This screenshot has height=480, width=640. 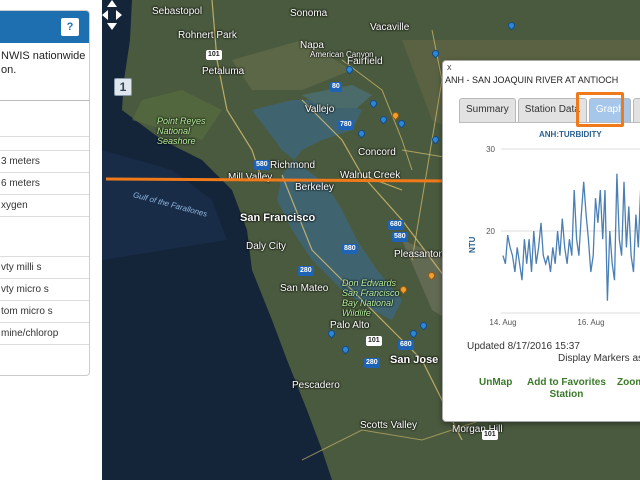 What do you see at coordinates (278, 218) in the screenshot?
I see `place-label: San Francisco` at bounding box center [278, 218].